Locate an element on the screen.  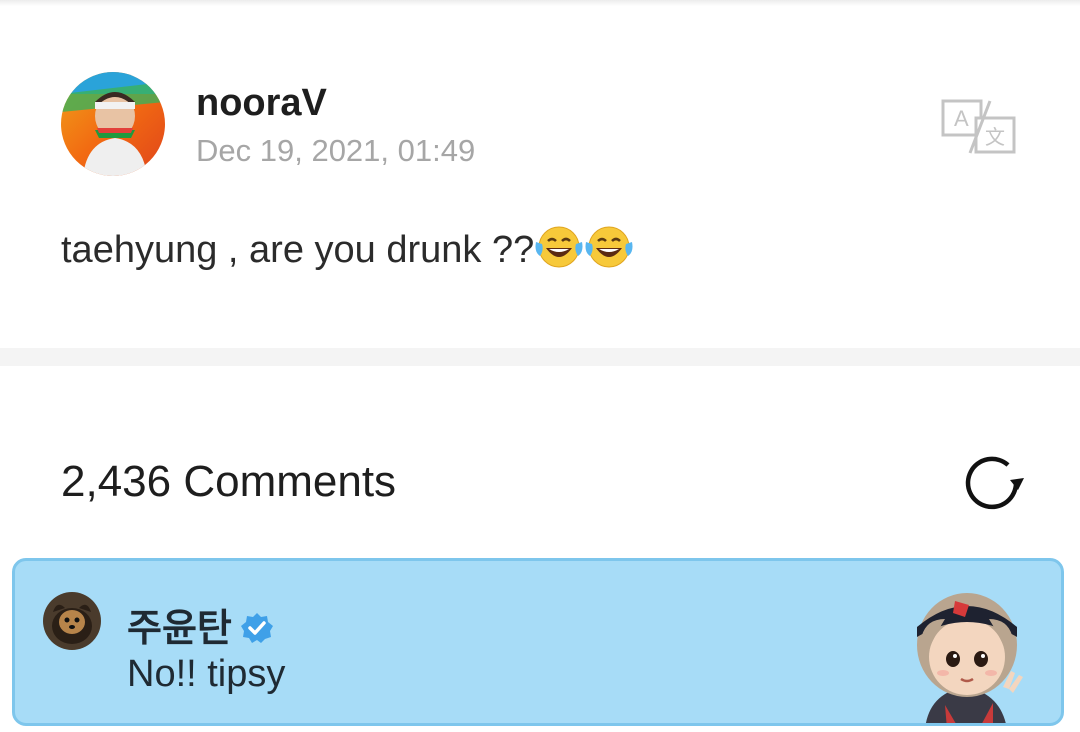
section-divider is located at coordinates (540, 357).